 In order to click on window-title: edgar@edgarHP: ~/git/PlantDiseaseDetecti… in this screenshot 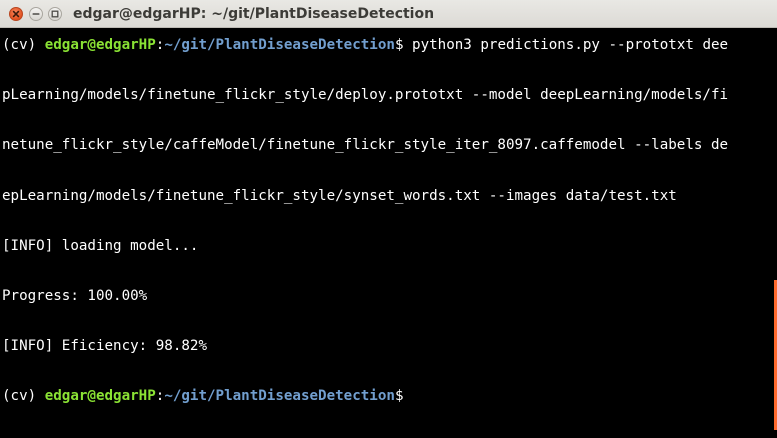, I will do `click(254, 14)`.